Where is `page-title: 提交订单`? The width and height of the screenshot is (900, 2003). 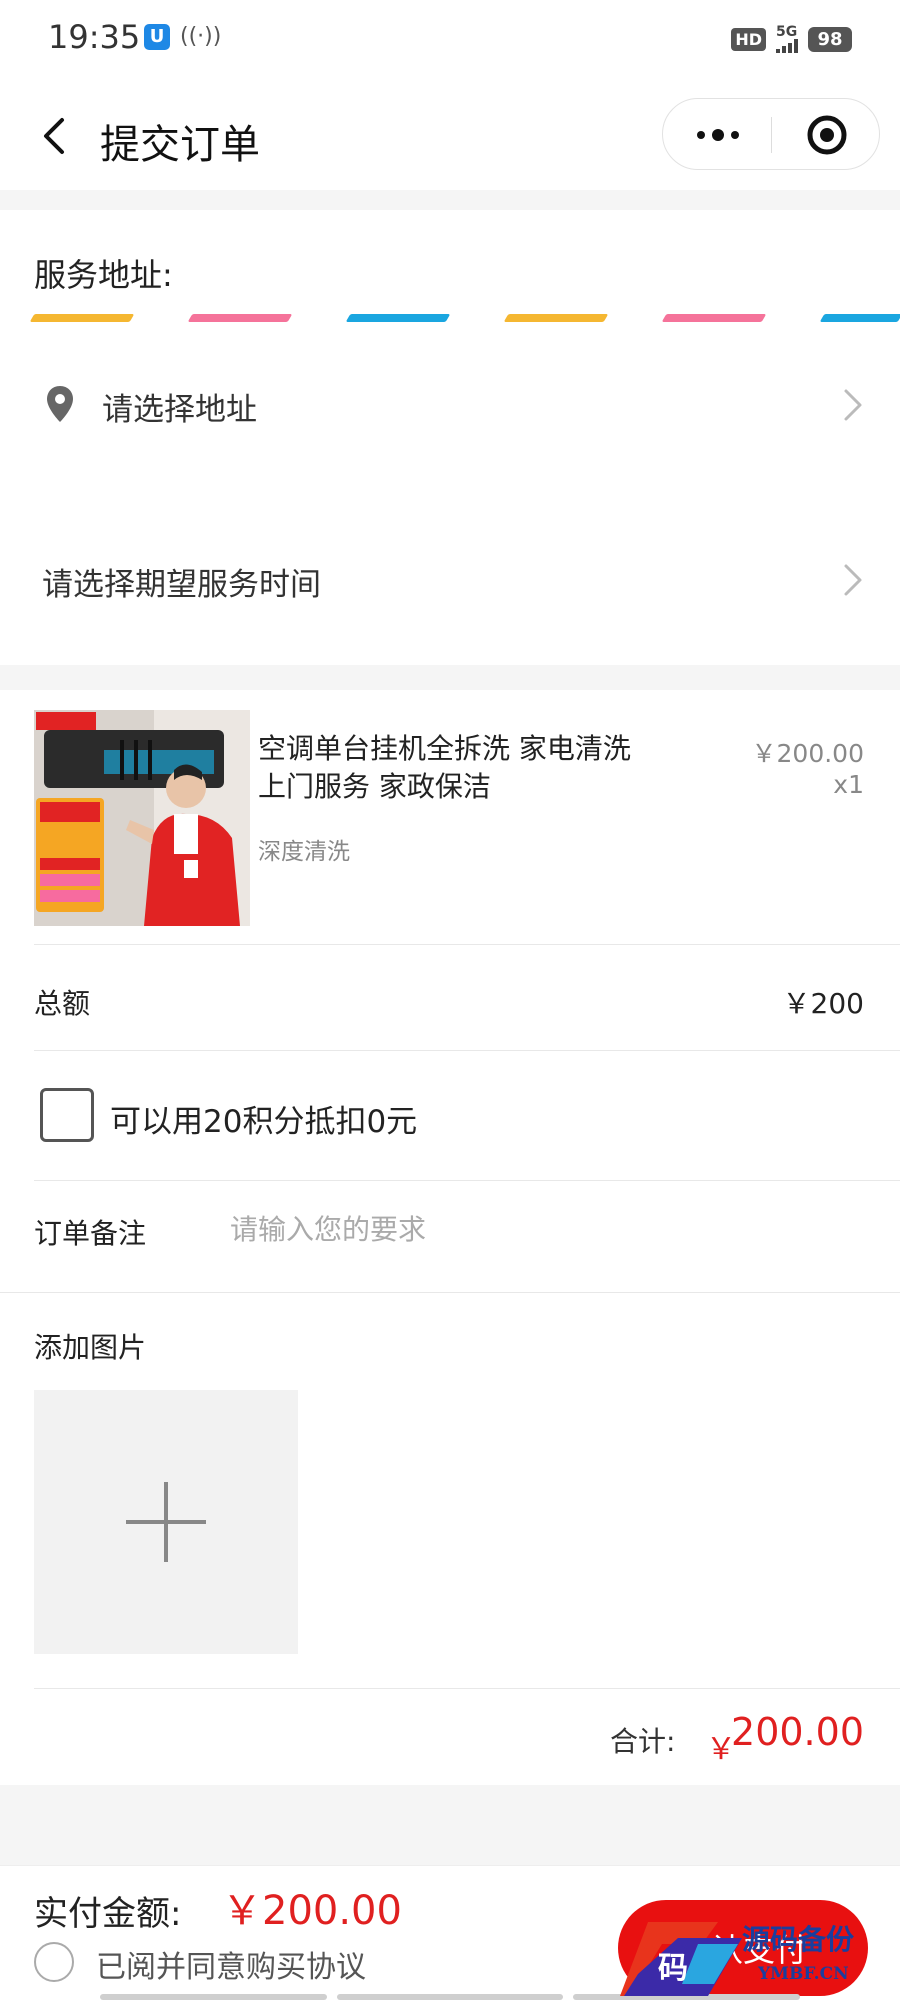 page-title: 提交订单 is located at coordinates (180, 145).